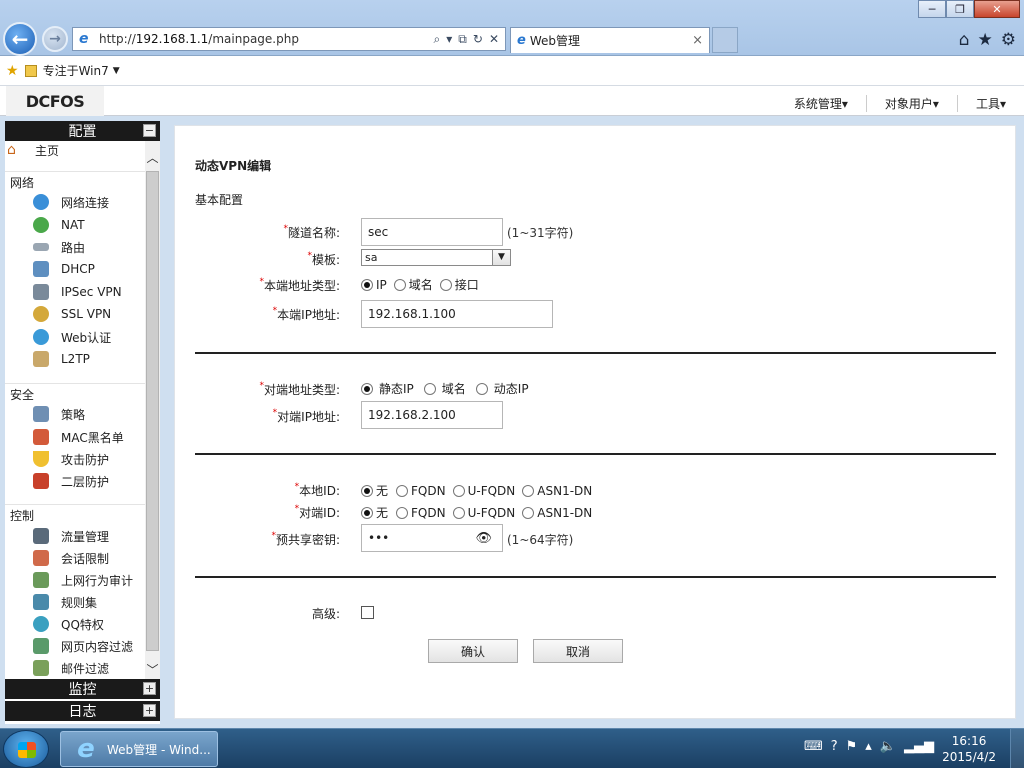 This screenshot has width=1024, height=768. Describe the element at coordinates (483, 491) in the screenshot. I see `local-id-ufqdn: U-FQDN` at that location.